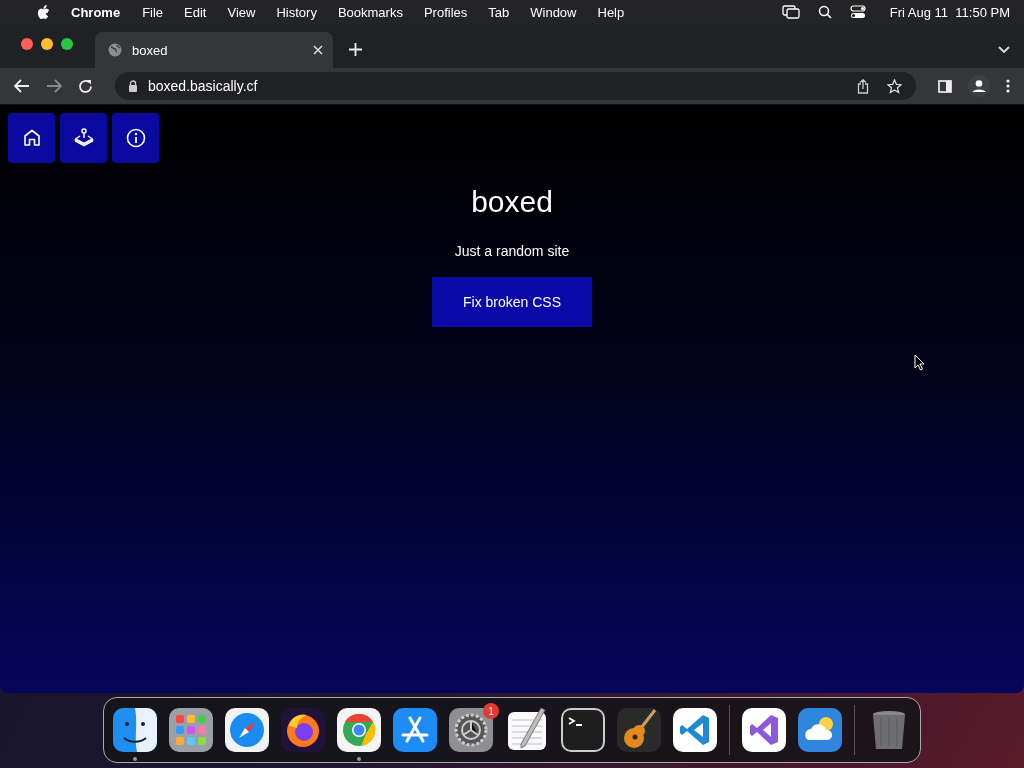 The width and height of the screenshot is (1024, 768). What do you see at coordinates (318, 50) in the screenshot?
I see `close-icon` at bounding box center [318, 50].